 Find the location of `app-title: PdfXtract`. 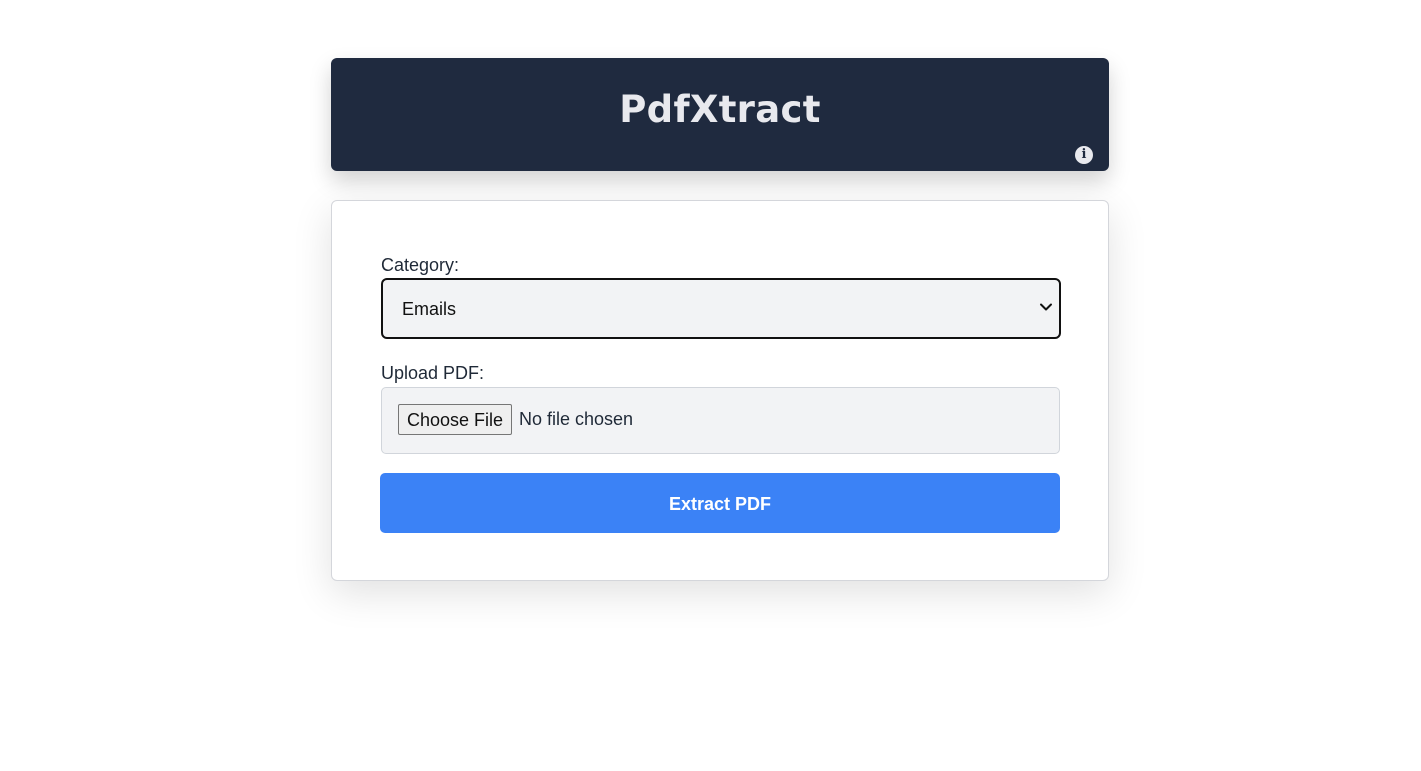

app-title: PdfXtract is located at coordinates (720, 109).